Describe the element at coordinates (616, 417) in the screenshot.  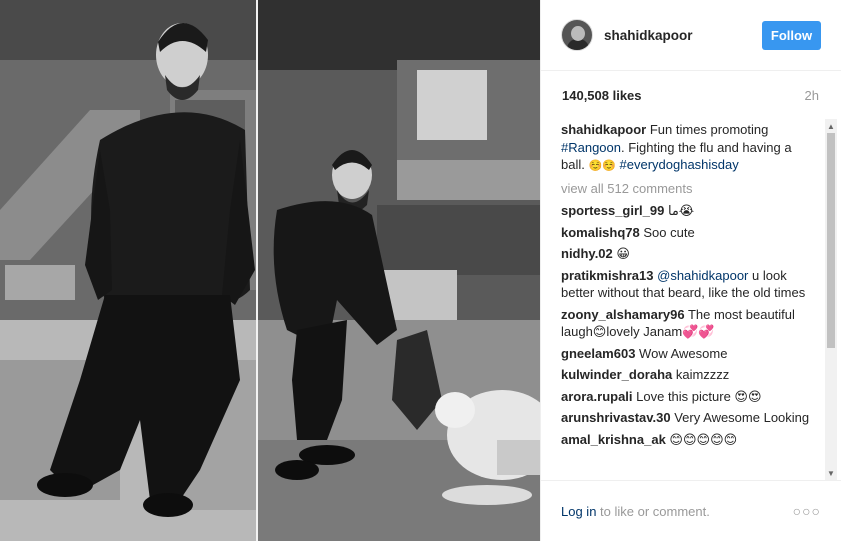
I see `comment-username: arunshrivastav.30` at that location.